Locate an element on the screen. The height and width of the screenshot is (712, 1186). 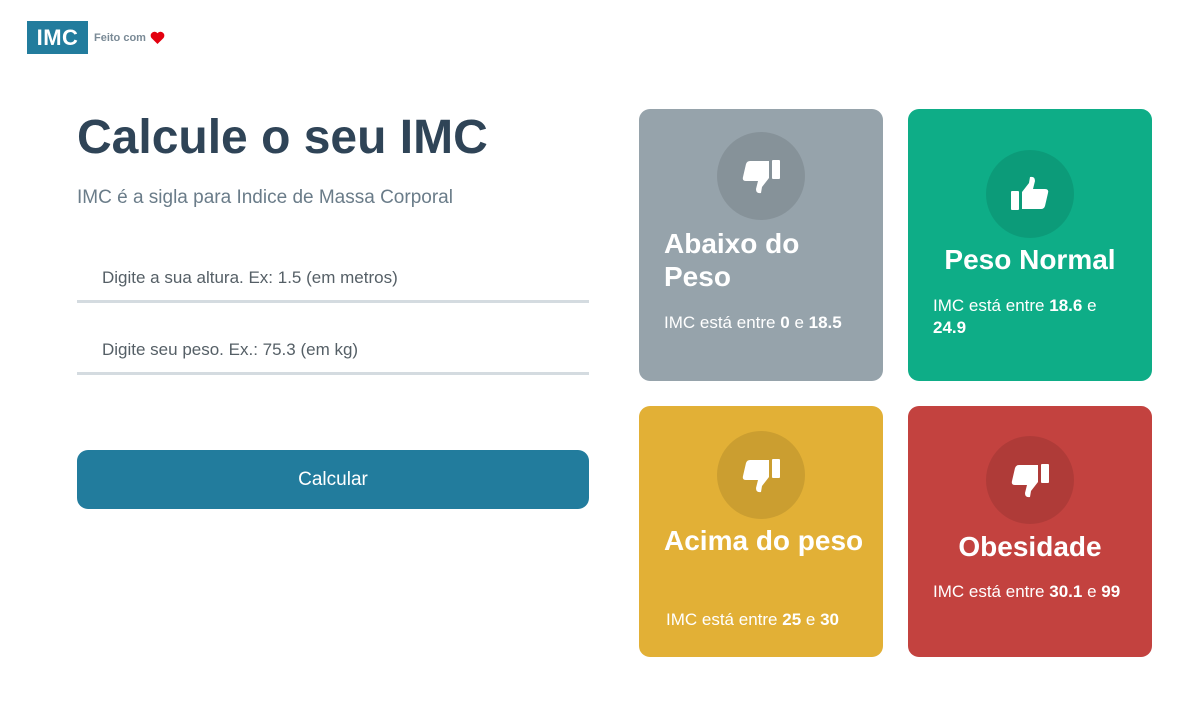
heart-icon is located at coordinates (157, 37).